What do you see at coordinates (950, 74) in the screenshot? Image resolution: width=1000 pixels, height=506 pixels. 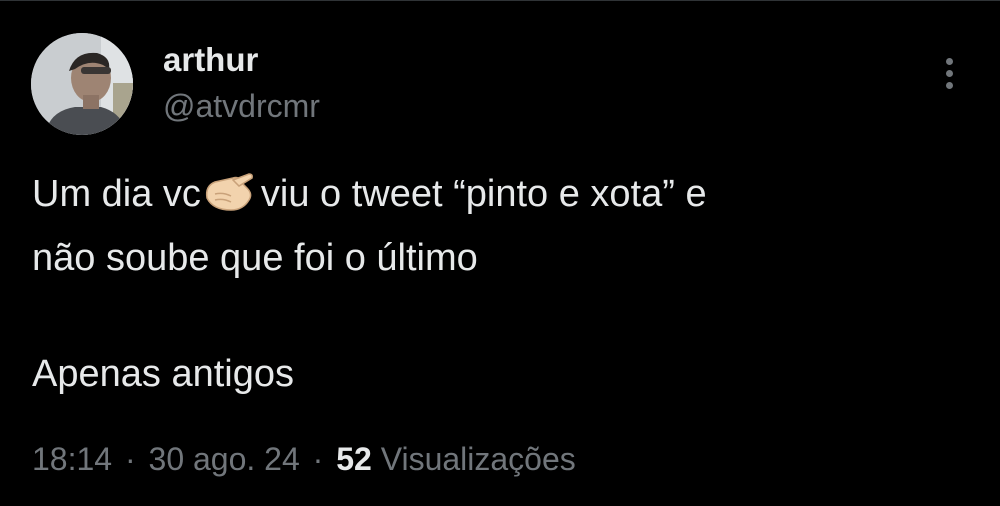 I see `more-options-button` at bounding box center [950, 74].